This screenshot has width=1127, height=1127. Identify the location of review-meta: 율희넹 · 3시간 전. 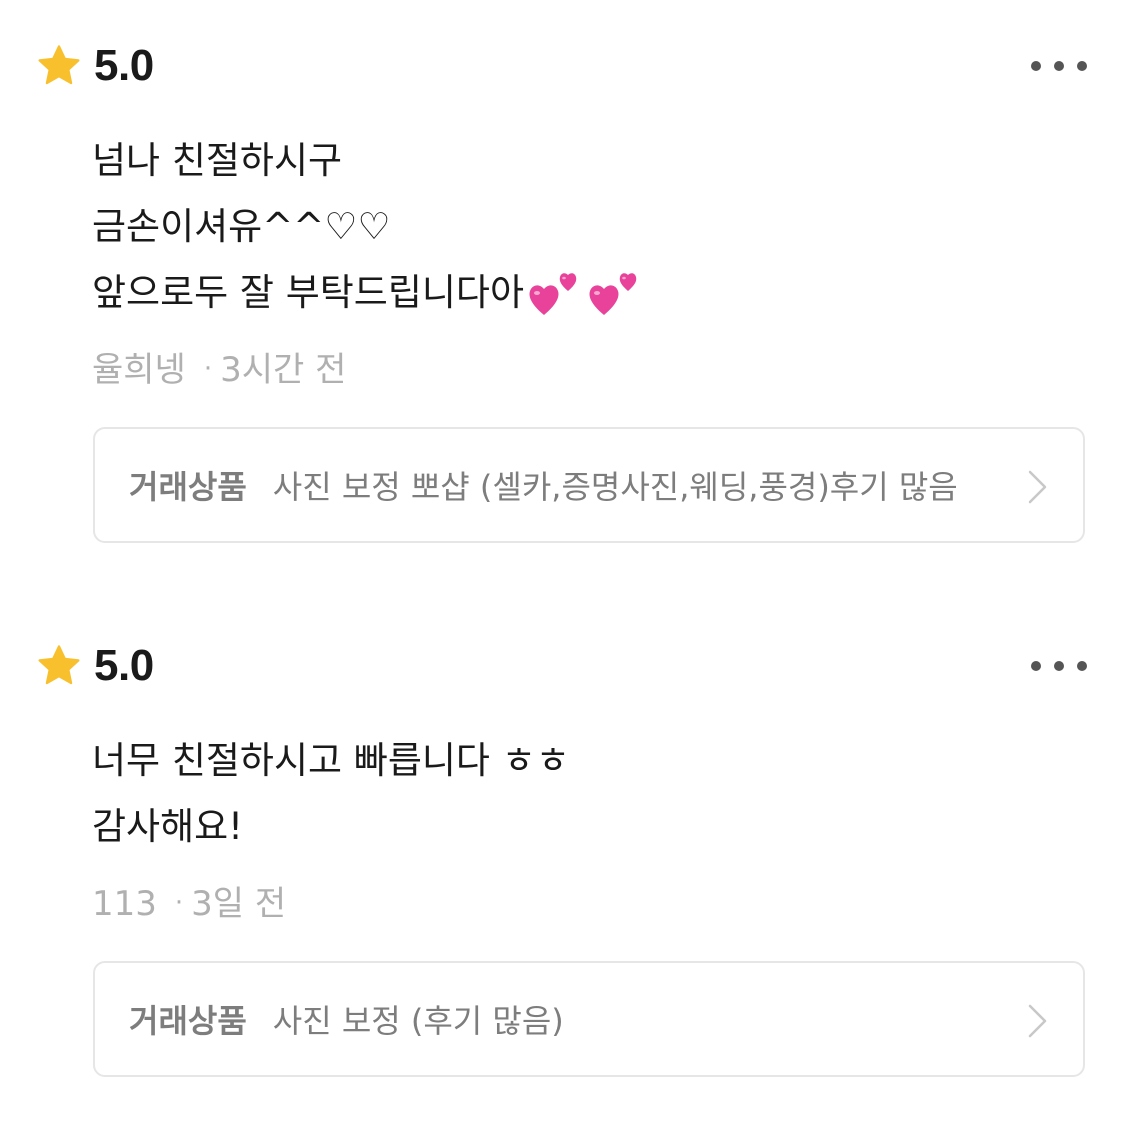
(219, 366).